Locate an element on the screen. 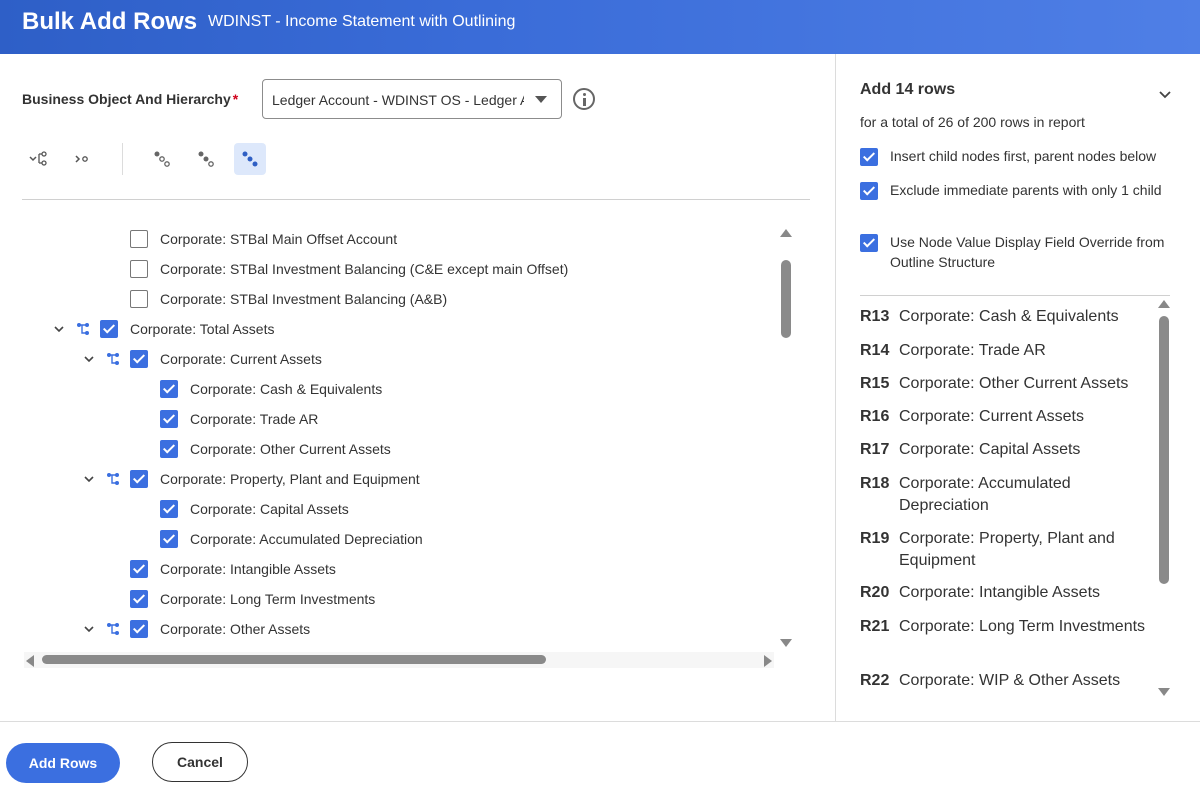  tree-row: Corporate: Trade AR is located at coordinates (399, 419).